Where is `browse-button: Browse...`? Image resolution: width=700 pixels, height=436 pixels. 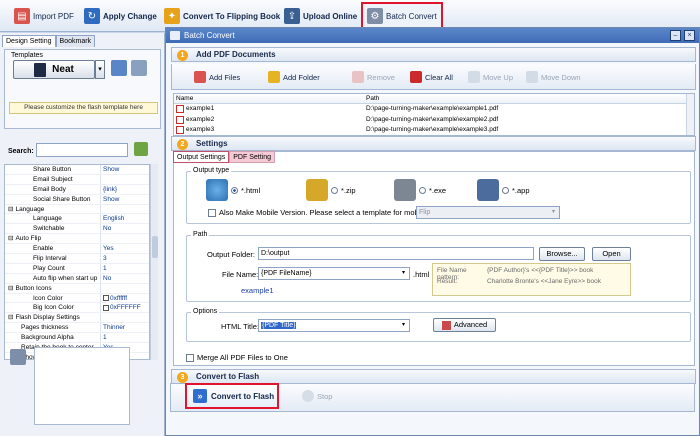
browse-button: Browse... is located at coordinates (562, 254).